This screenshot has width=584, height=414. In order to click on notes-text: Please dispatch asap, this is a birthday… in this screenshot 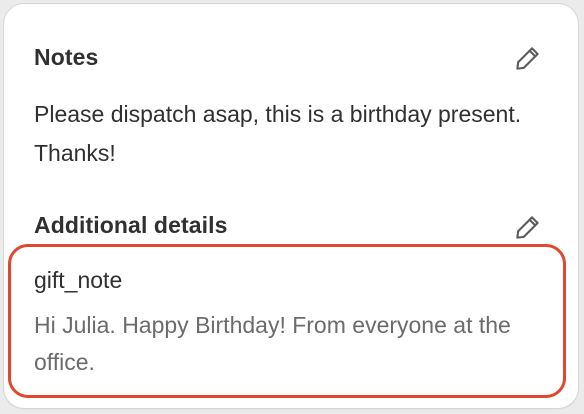, I will do `click(278, 133)`.